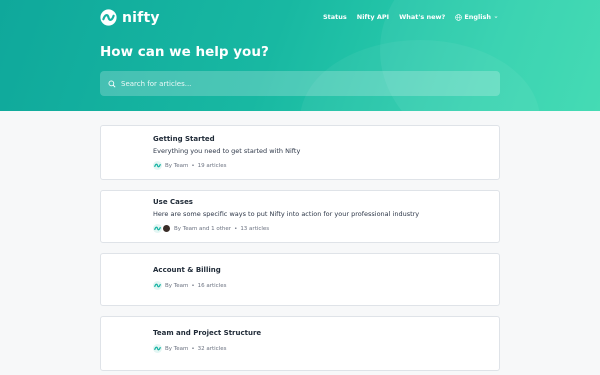 This screenshot has width=600, height=375. I want to click on collection-meta: By Team • 32 articles, so click(189, 348).